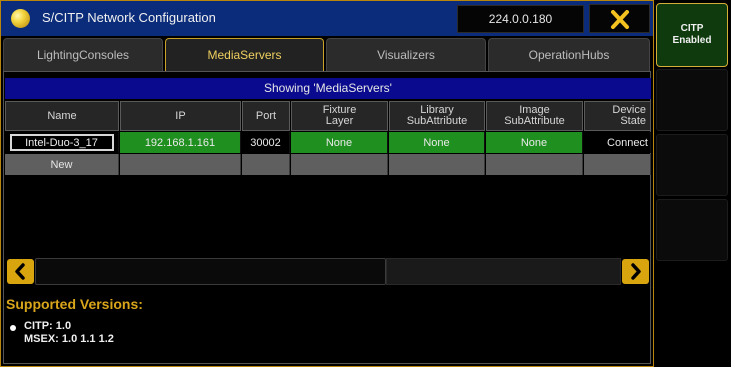  What do you see at coordinates (180, 142) in the screenshot?
I see `ip-cell: 192.168.1.161` at bounding box center [180, 142].